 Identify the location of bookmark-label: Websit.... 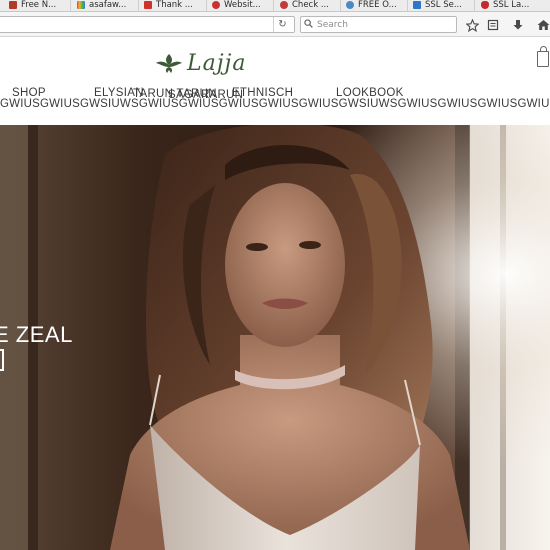
(242, 5).